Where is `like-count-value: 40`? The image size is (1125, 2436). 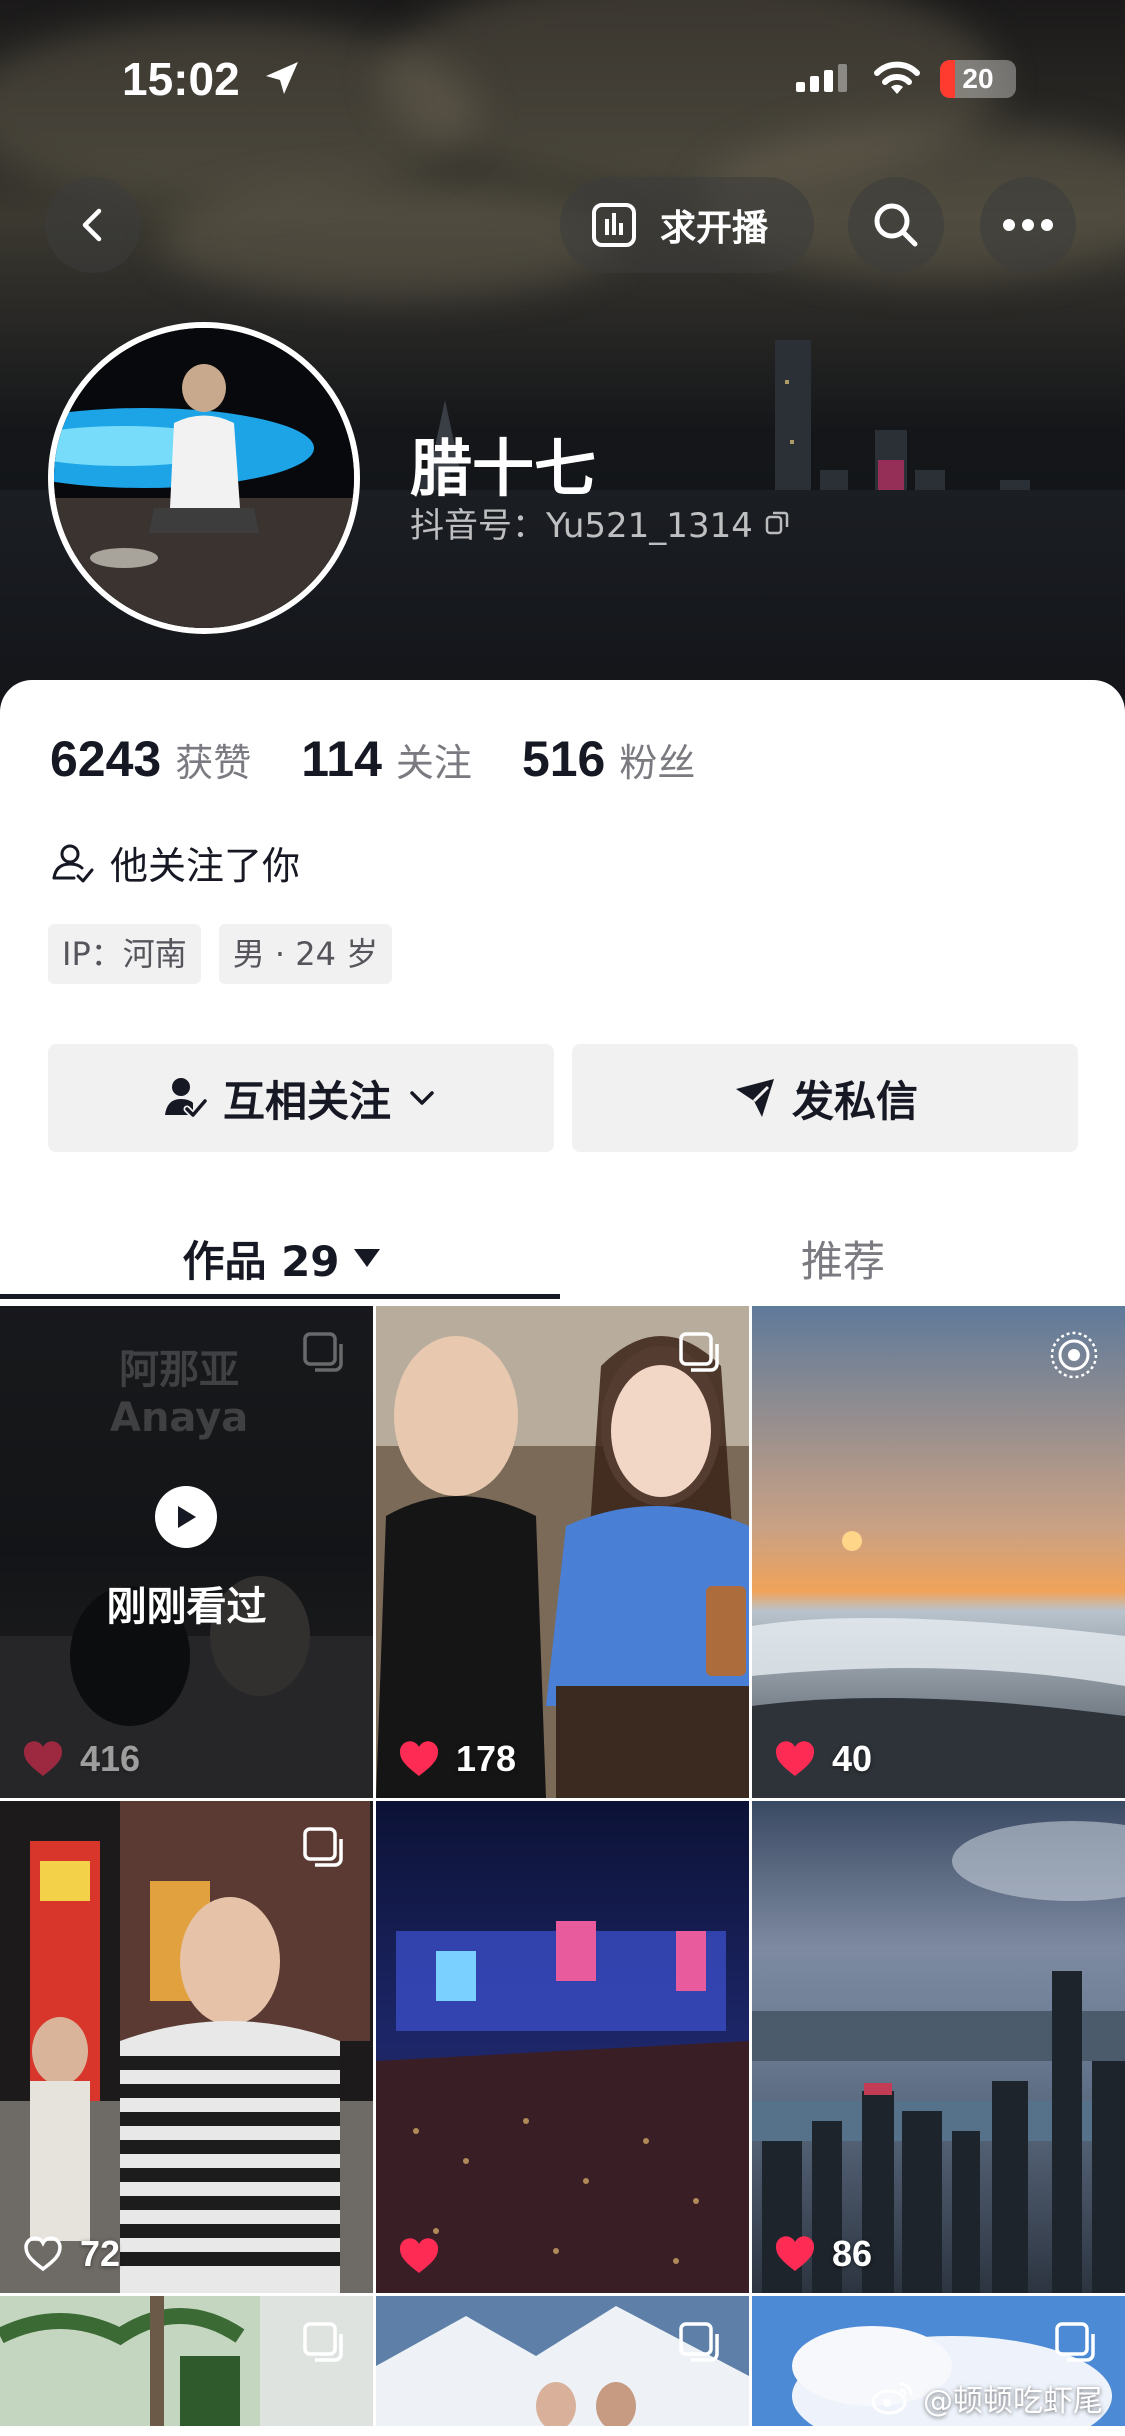 like-count-value: 40 is located at coordinates (852, 1758).